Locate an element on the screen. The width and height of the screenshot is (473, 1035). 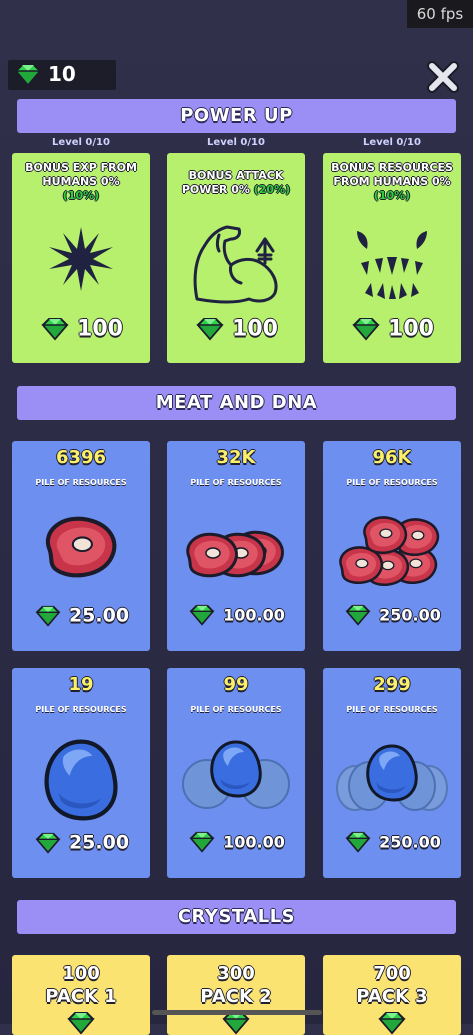
fangs-icon is located at coordinates (392, 265).